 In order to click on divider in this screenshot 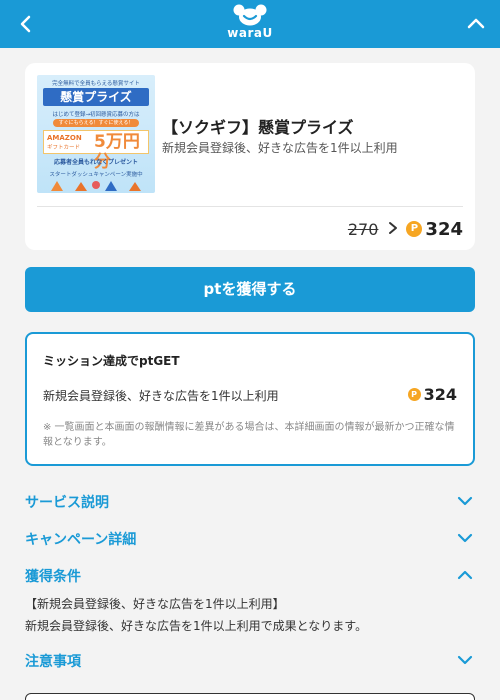, I will do `click(250, 206)`.